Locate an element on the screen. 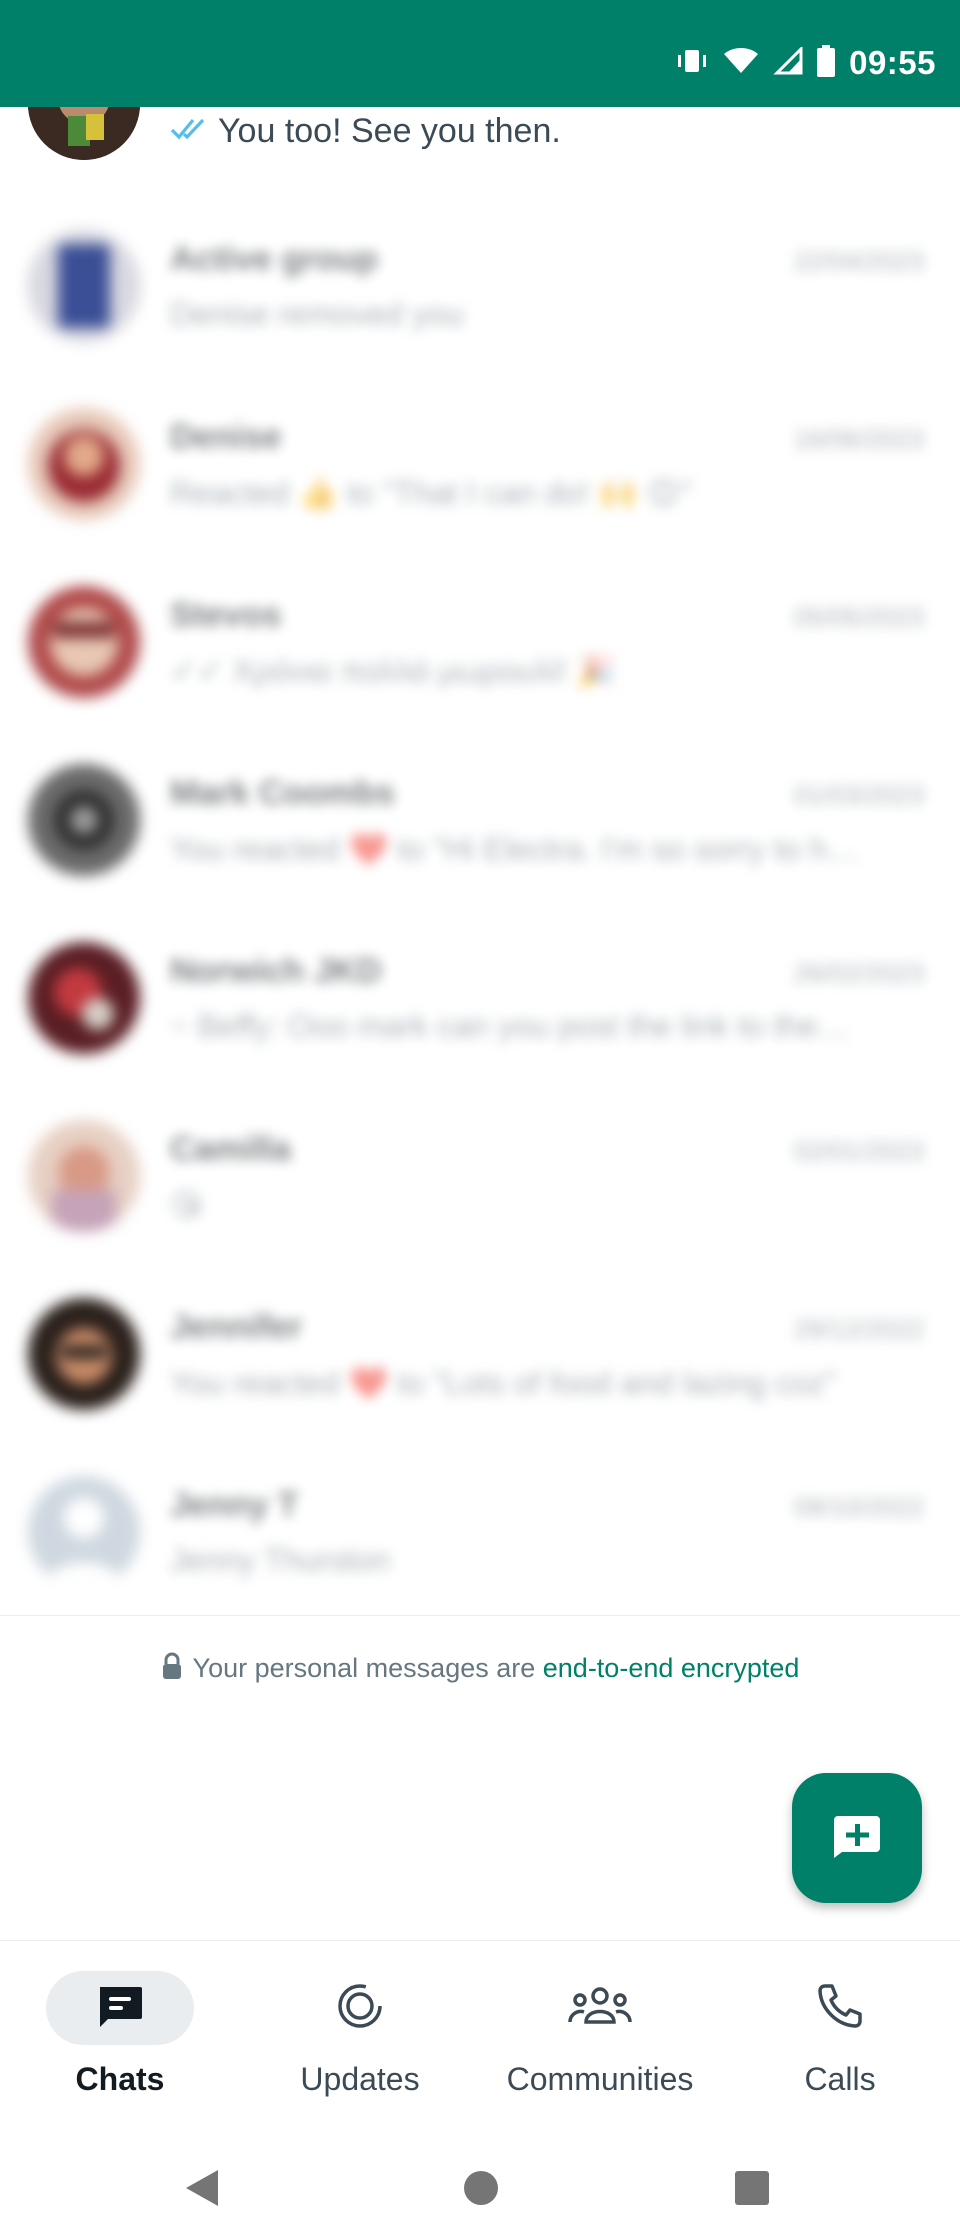  chat-name: Mark Coombs is located at coordinates (282, 793).